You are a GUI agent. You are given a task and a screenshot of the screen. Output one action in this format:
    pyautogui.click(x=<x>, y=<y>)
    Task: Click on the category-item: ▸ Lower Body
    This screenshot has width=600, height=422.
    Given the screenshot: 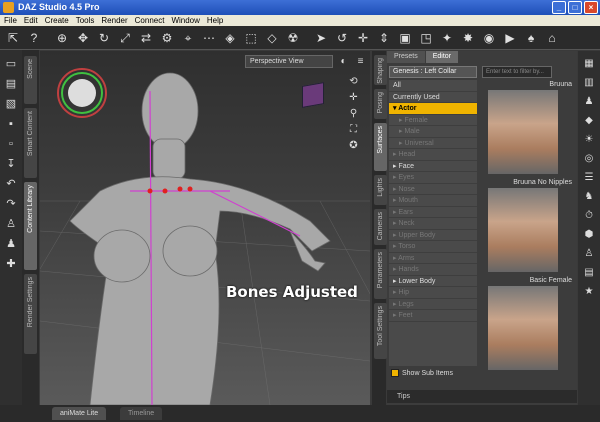 What is the action you would take?
    pyautogui.click(x=433, y=281)
    